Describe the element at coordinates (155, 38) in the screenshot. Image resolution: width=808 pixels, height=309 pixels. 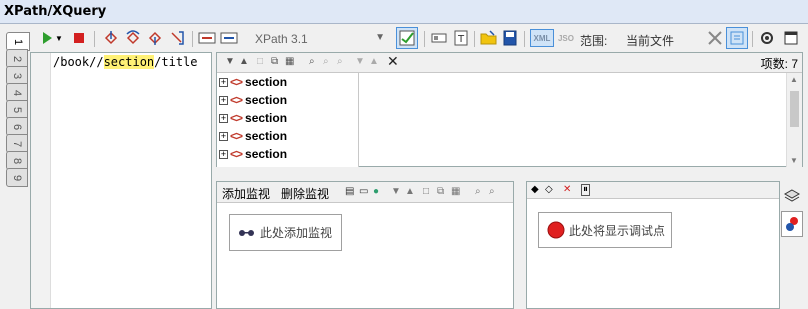
I see `step-out-icon` at that location.